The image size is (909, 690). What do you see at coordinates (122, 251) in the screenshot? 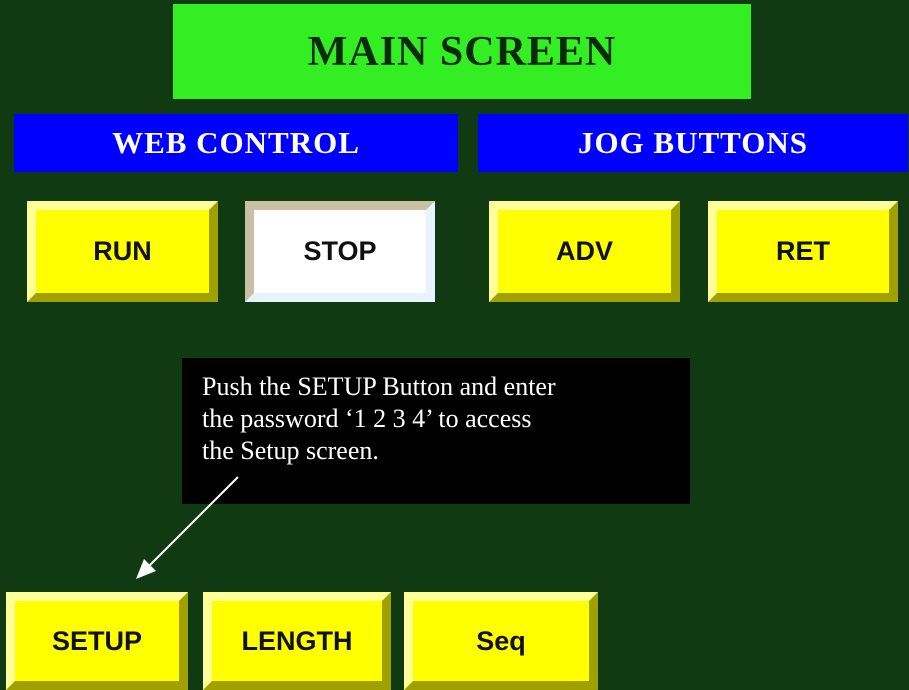
I see `run-button: RUN` at bounding box center [122, 251].